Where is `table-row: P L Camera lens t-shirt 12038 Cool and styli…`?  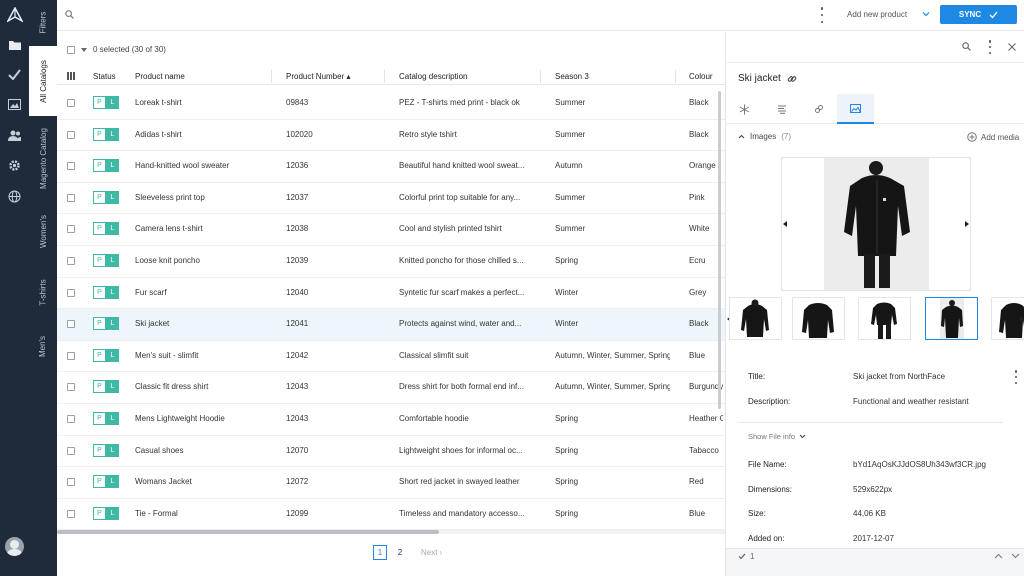 table-row: P L Camera lens t-shirt 12038 Cool and styli… is located at coordinates (391, 230).